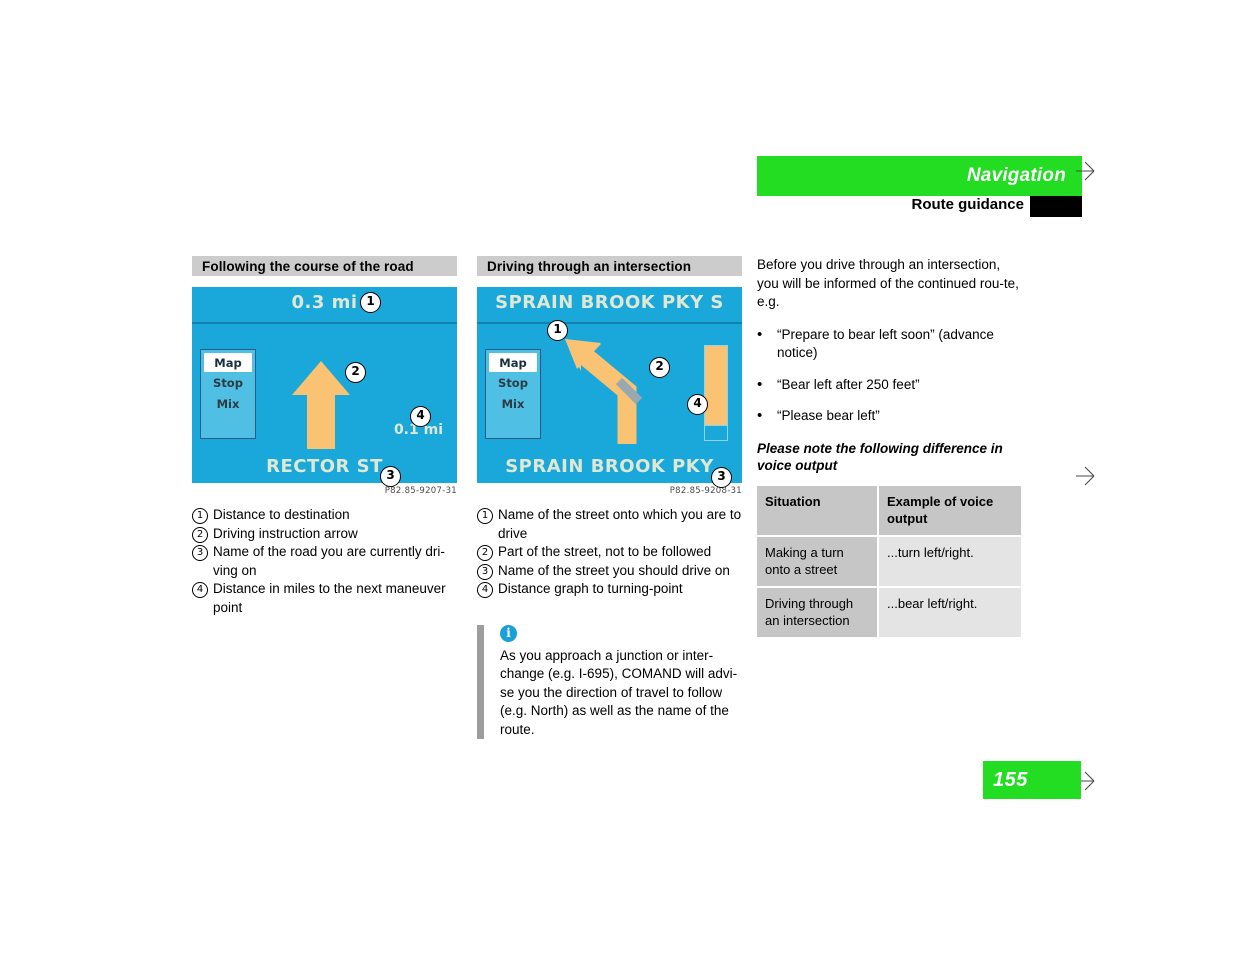 This screenshot has height=954, width=1235. I want to click on callout-1-left: 1, so click(370, 302).